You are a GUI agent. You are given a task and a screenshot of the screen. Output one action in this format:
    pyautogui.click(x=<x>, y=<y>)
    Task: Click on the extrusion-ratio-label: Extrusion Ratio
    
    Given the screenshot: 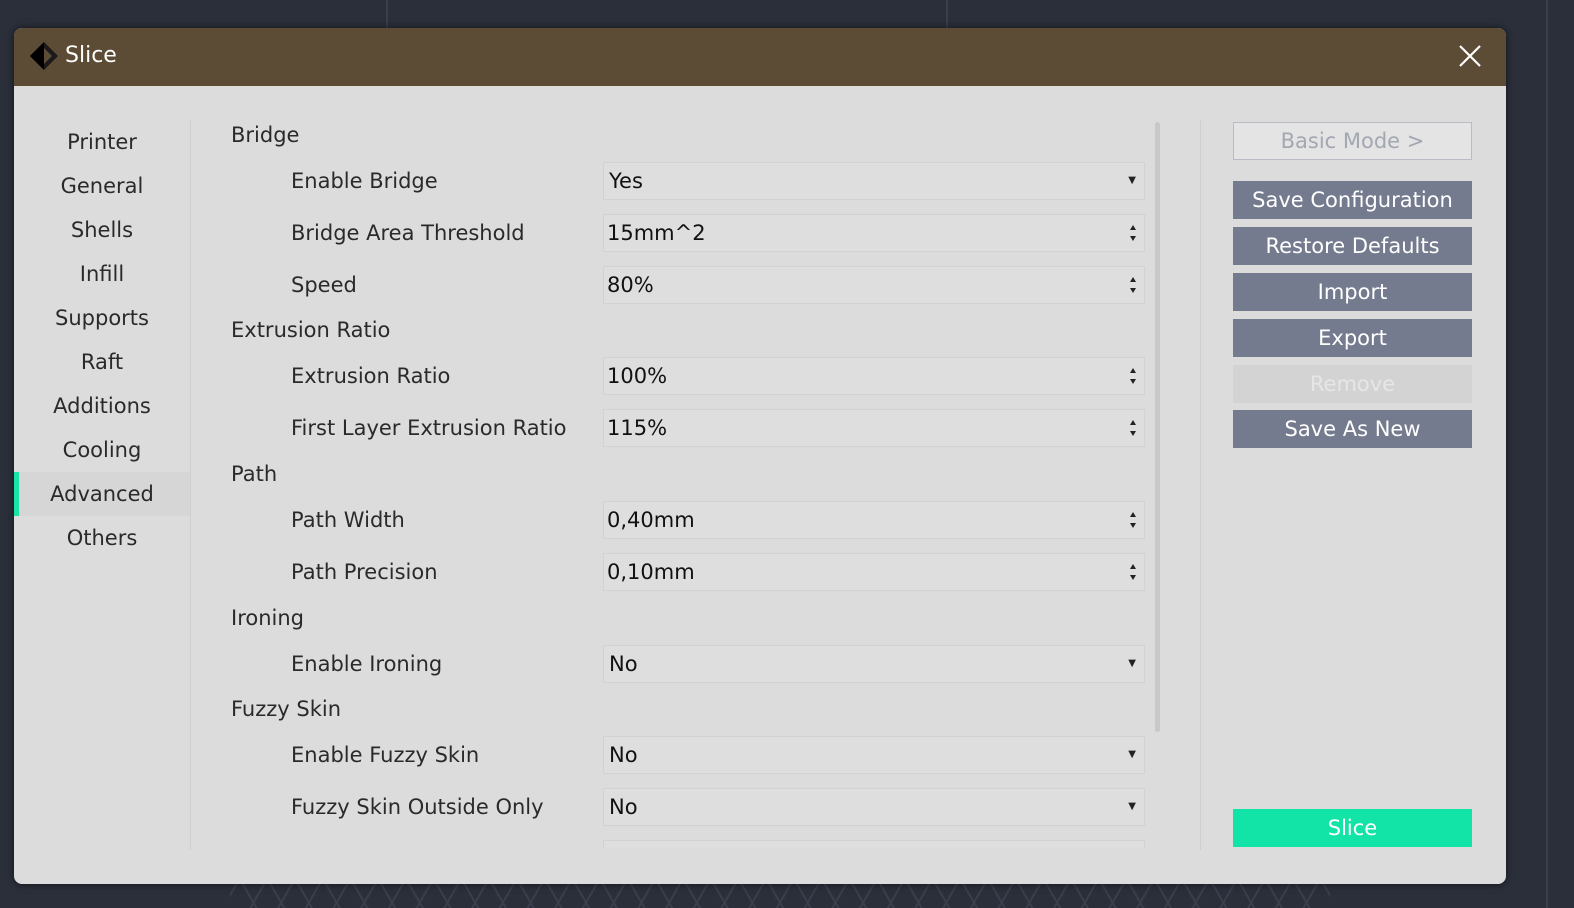 What is the action you would take?
    pyautogui.click(x=371, y=376)
    